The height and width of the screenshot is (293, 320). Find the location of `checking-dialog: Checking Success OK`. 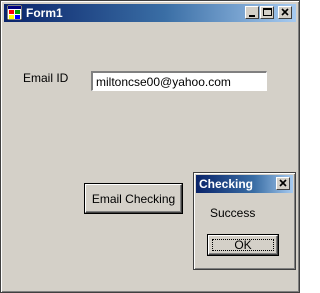

checking-dialog: Checking Success OK is located at coordinates (244, 221).